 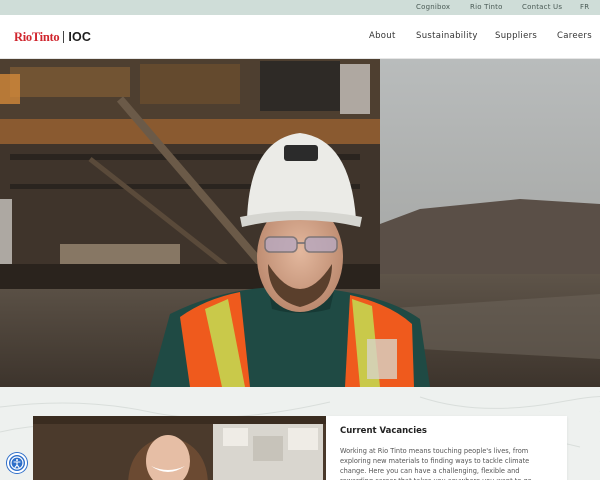 I want to click on utility-link-rio-tinto: Rio Tinto, so click(x=486, y=7).